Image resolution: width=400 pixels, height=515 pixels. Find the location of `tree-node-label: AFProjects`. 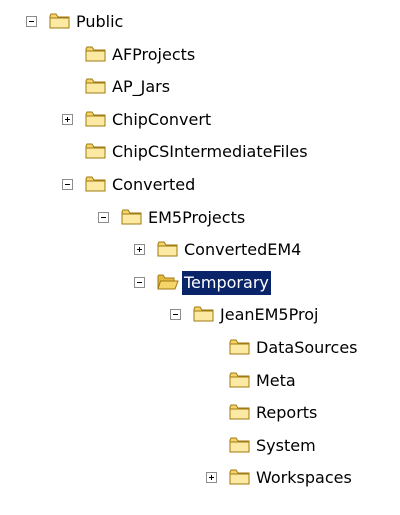

tree-node-label: AFProjects is located at coordinates (153, 55).